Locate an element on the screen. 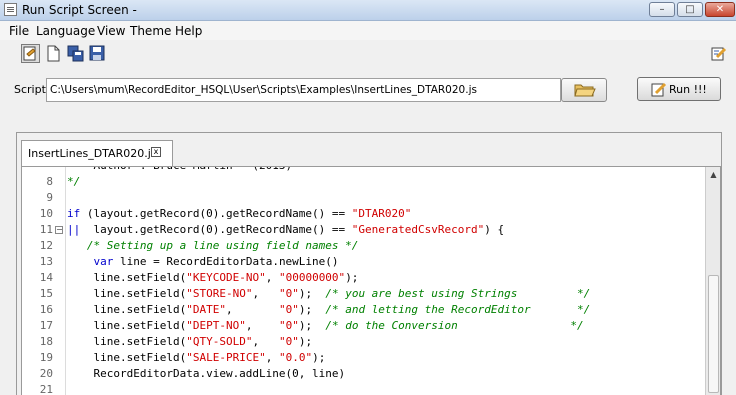 The height and width of the screenshot is (395, 736). vertical-scrollbar: ▲ is located at coordinates (712, 281).